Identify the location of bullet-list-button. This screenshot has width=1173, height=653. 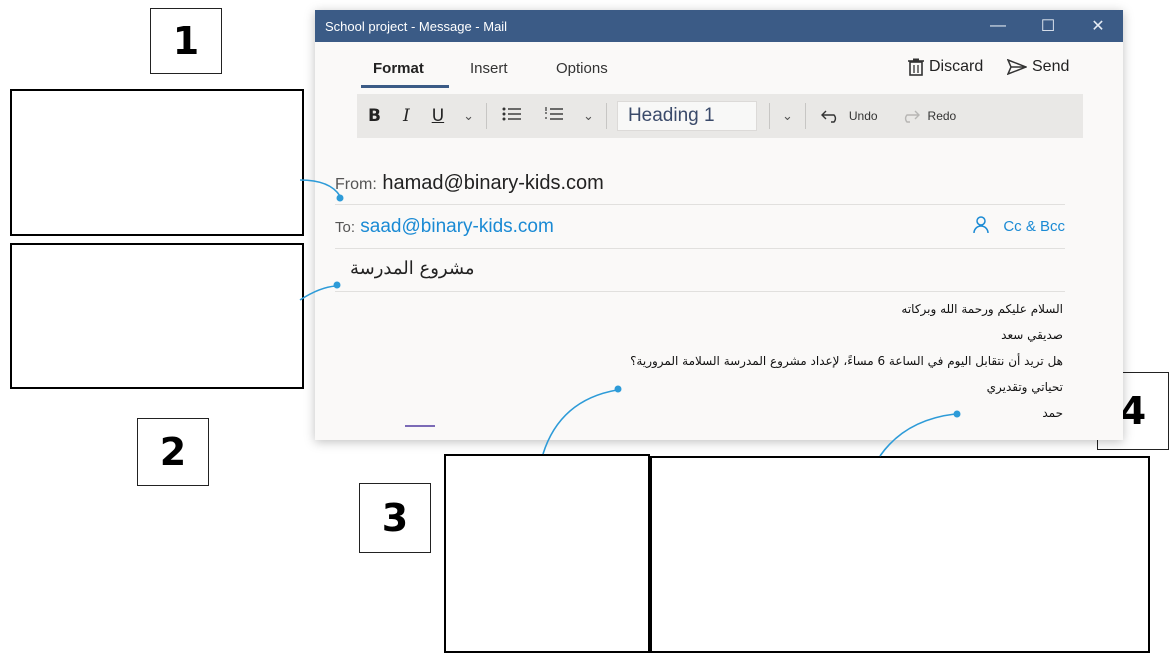
(512, 116).